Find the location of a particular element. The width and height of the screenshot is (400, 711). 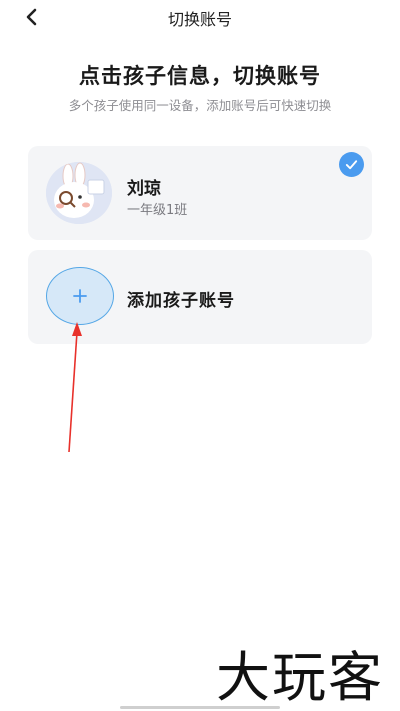

nav-bar: 切换账号 is located at coordinates (200, 17).